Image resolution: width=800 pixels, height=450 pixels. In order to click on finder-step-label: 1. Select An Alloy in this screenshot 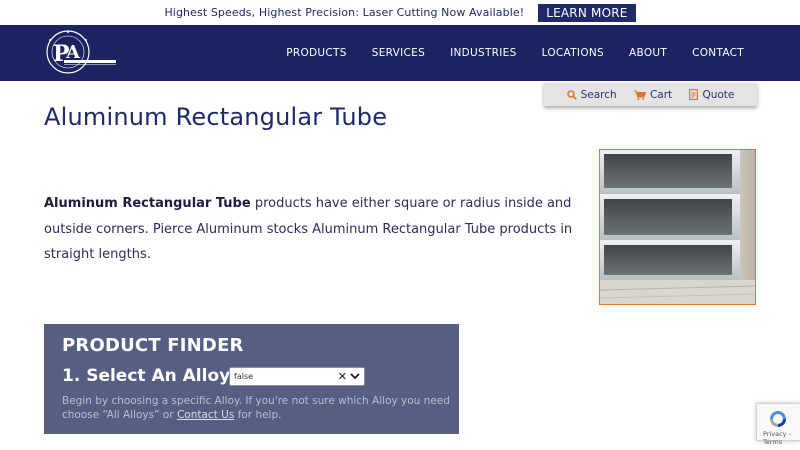, I will do `click(146, 376)`.